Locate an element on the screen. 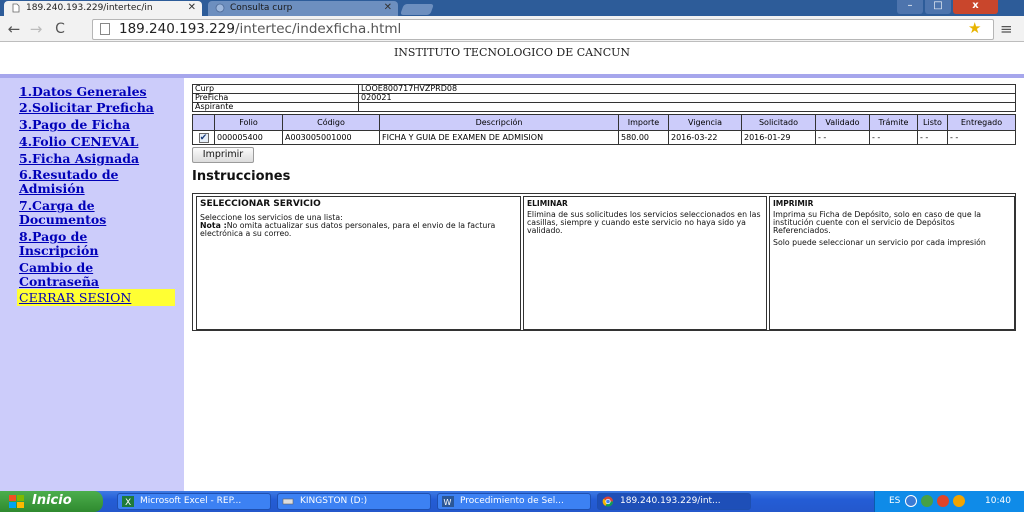  svg-text: X is located at coordinates (128, 502).